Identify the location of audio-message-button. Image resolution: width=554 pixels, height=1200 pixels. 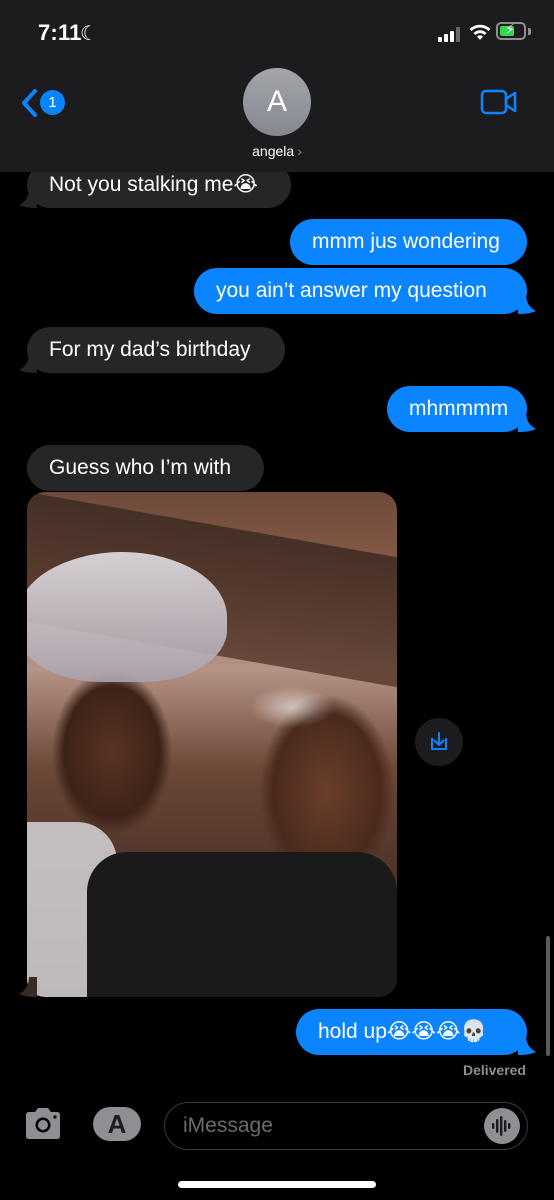
(502, 1126).